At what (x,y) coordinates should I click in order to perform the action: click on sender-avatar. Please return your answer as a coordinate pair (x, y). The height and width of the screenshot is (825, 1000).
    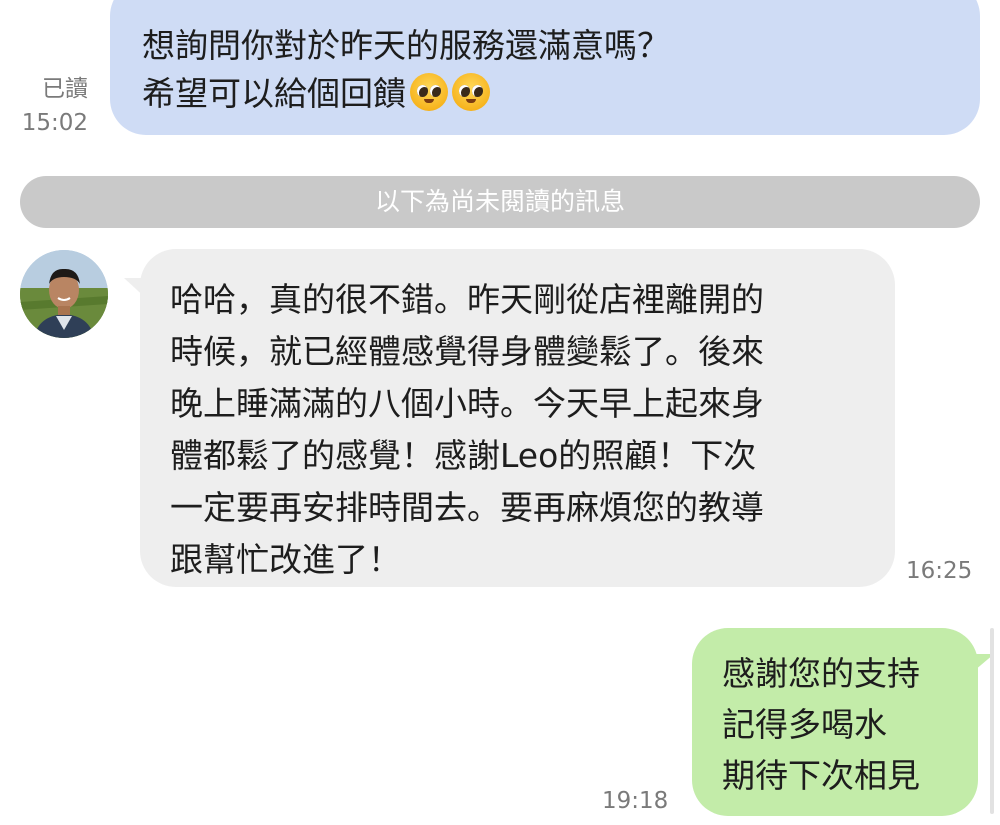
    Looking at the image, I should click on (64, 294).